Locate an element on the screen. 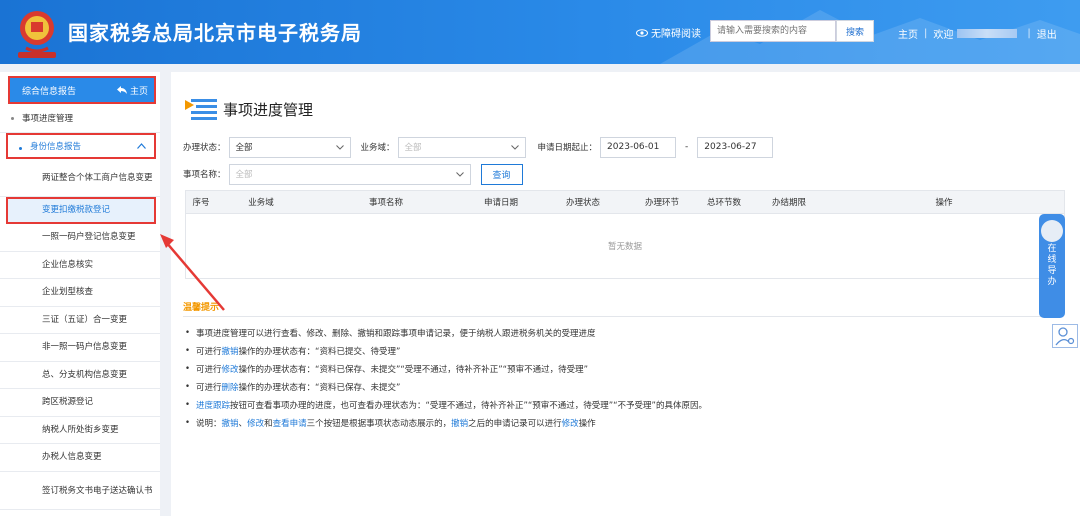 This screenshot has height=516, width=1080. home-link: 主页 is located at coordinates (908, 33).